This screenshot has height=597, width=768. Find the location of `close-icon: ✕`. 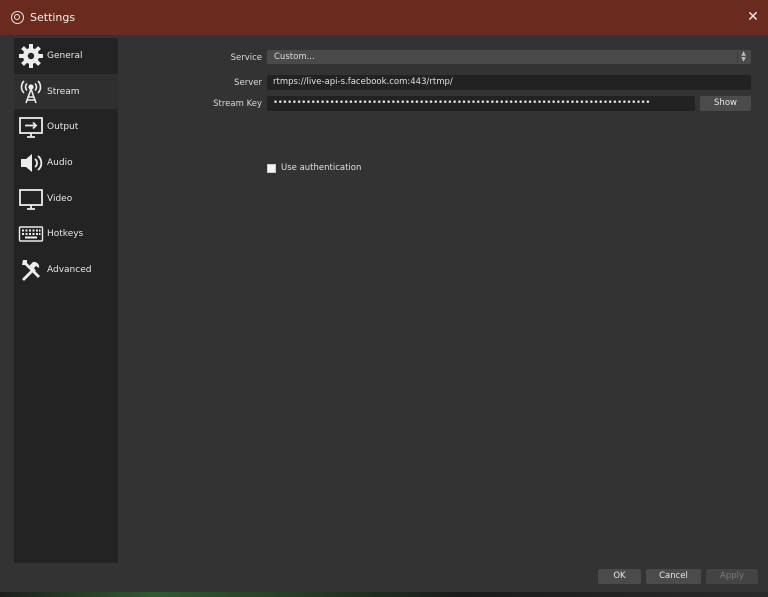

close-icon: ✕ is located at coordinates (753, 17).